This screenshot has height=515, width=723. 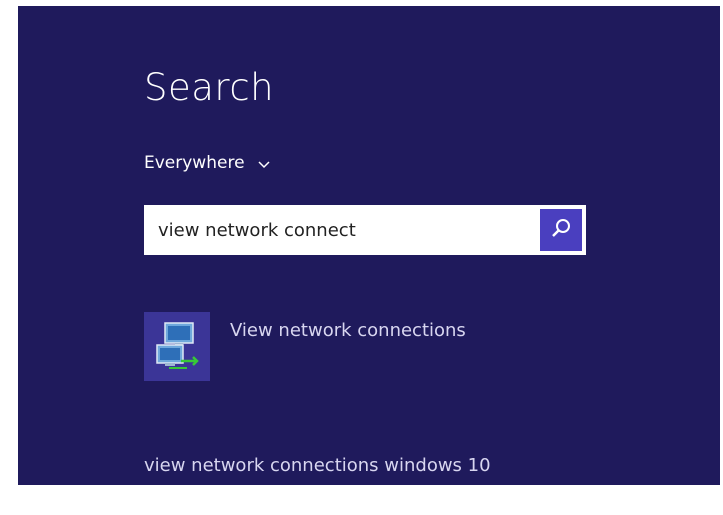 What do you see at coordinates (177, 346) in the screenshot?
I see `network-connections-icon` at bounding box center [177, 346].